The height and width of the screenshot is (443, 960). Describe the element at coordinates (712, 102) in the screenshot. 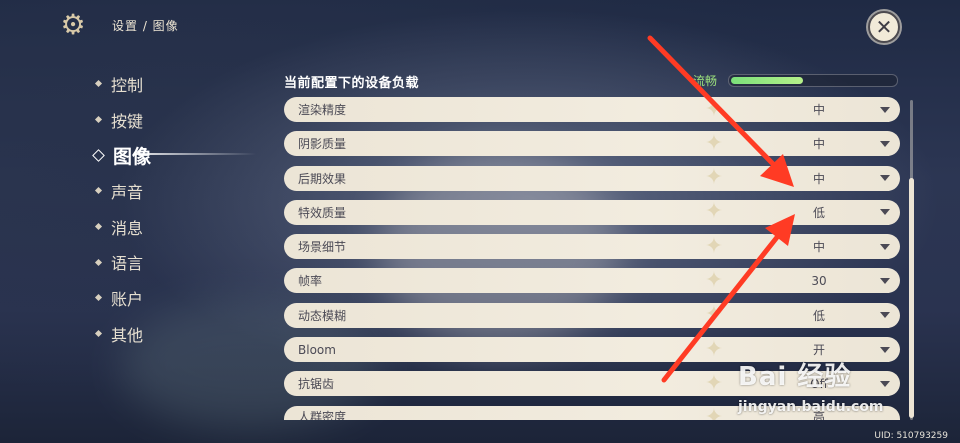

I see `red-arrow-down` at that location.